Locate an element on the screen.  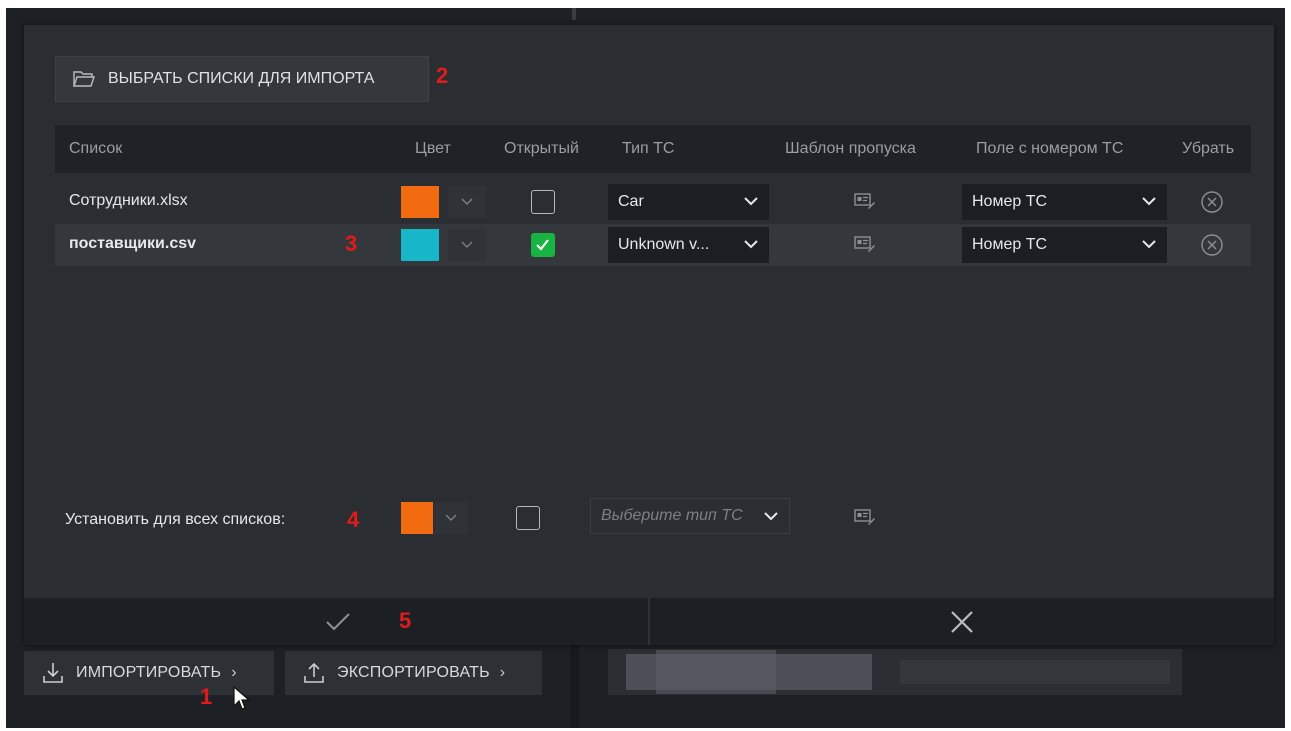
set-all-vehicle-type-select: Выберите тип ТС is located at coordinates (690, 516).